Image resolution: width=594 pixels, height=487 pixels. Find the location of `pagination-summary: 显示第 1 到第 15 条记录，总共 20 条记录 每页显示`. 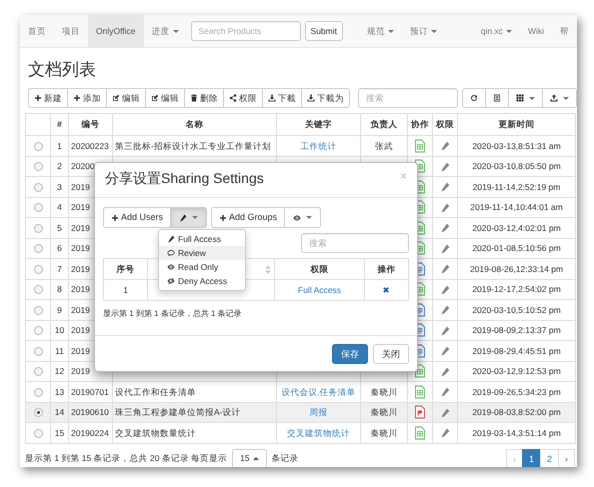

pagination-summary: 显示第 1 到第 15 条记录，总共 20 条记录 每页显示 is located at coordinates (126, 458).